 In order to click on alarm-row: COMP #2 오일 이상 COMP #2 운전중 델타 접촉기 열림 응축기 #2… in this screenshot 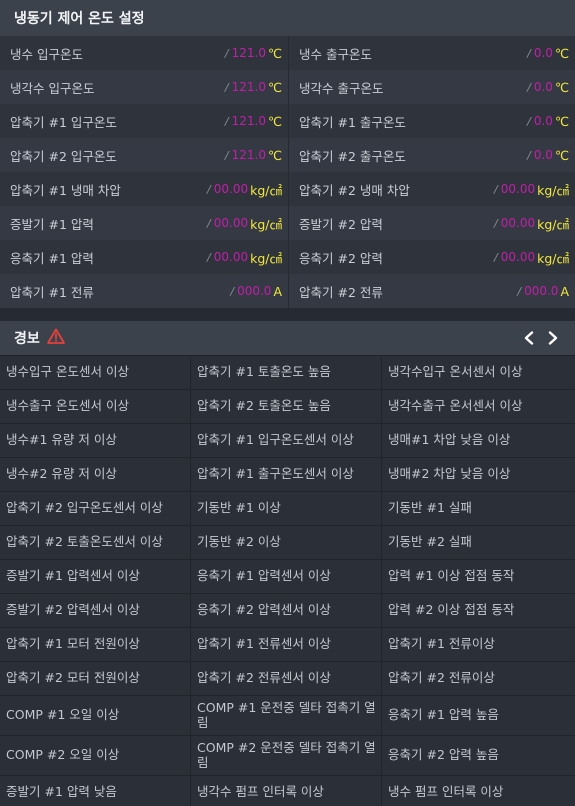, I will do `click(287, 755)`.